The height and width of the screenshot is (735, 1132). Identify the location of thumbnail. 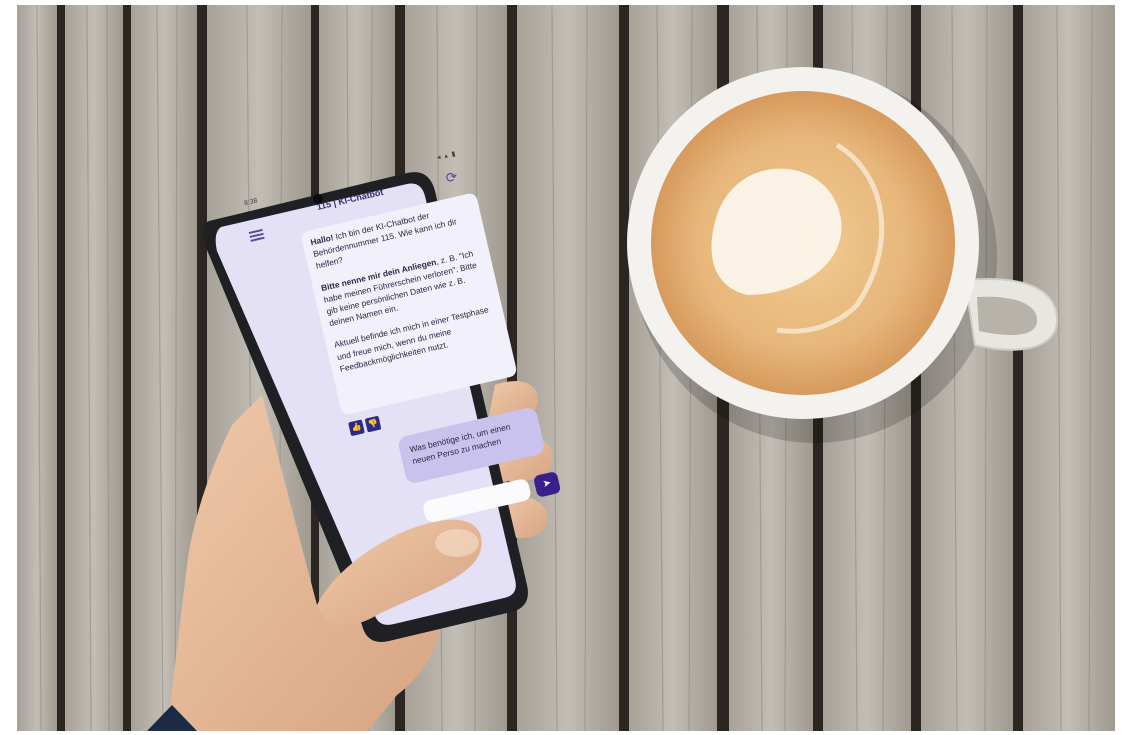
(457, 543).